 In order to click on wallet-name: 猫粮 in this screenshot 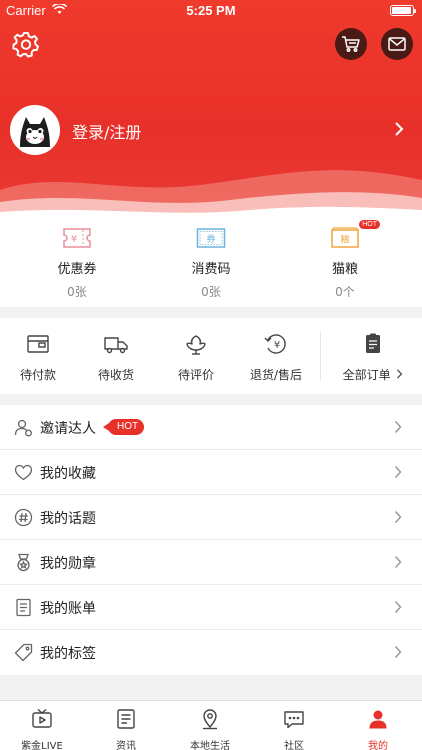, I will do `click(344, 269)`.